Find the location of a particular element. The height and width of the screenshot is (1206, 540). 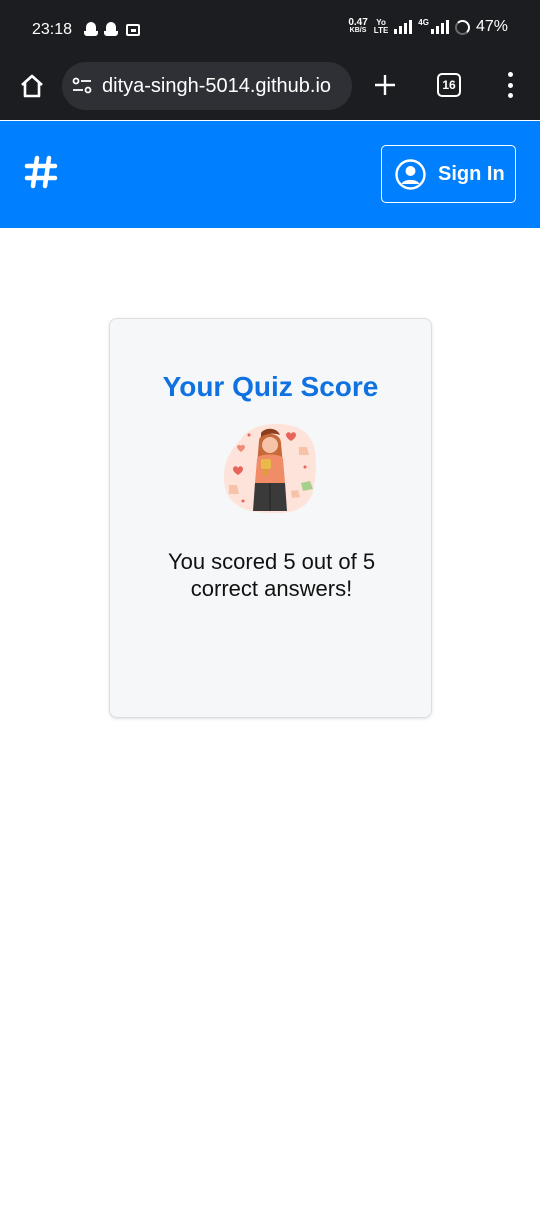

score-line-1: You scored 5 out of 5 is located at coordinates (271, 561).